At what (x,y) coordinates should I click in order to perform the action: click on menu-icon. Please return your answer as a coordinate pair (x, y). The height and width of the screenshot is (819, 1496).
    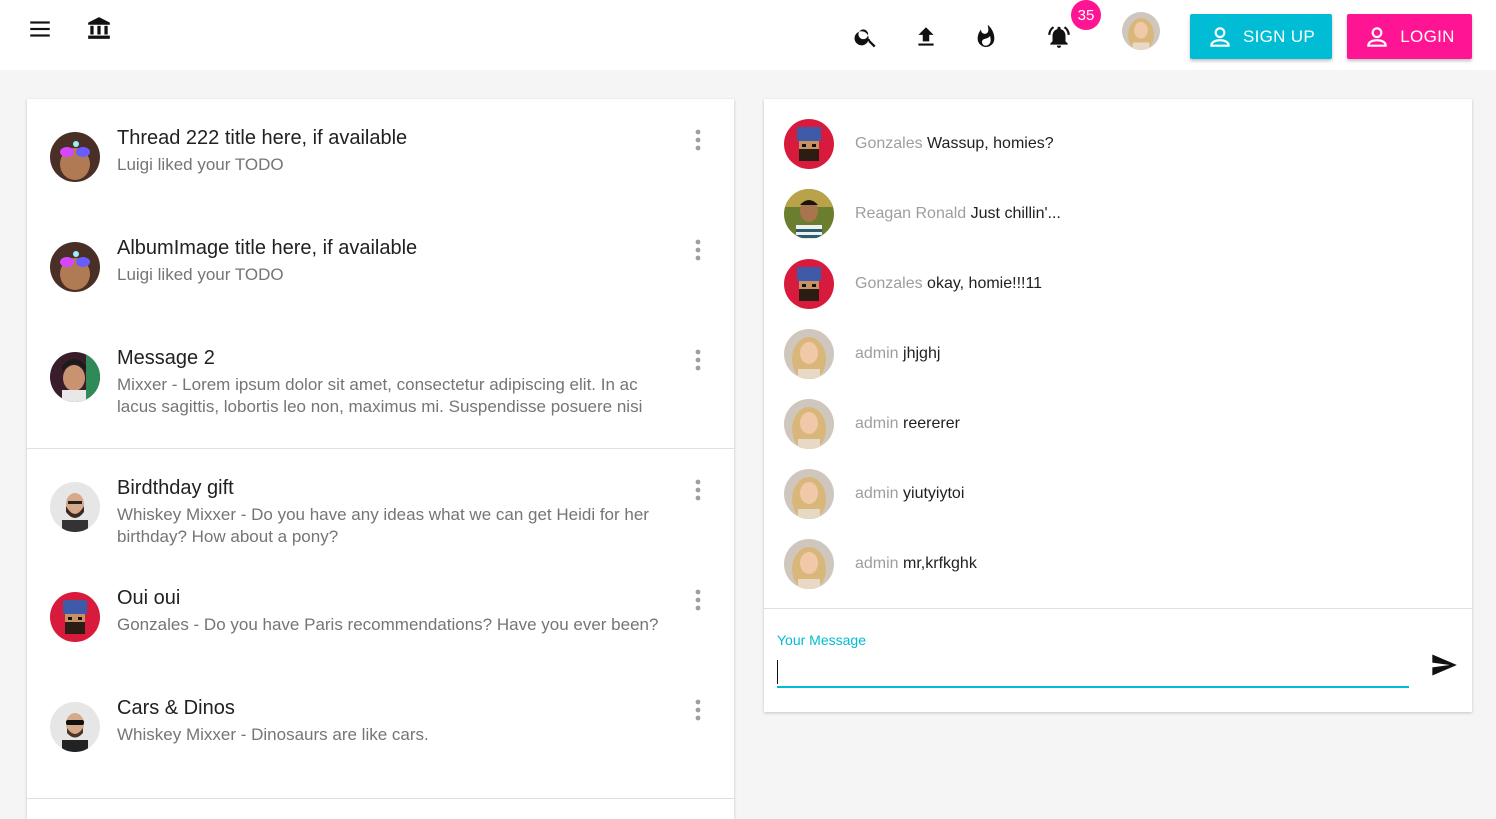
    Looking at the image, I should click on (40, 29).